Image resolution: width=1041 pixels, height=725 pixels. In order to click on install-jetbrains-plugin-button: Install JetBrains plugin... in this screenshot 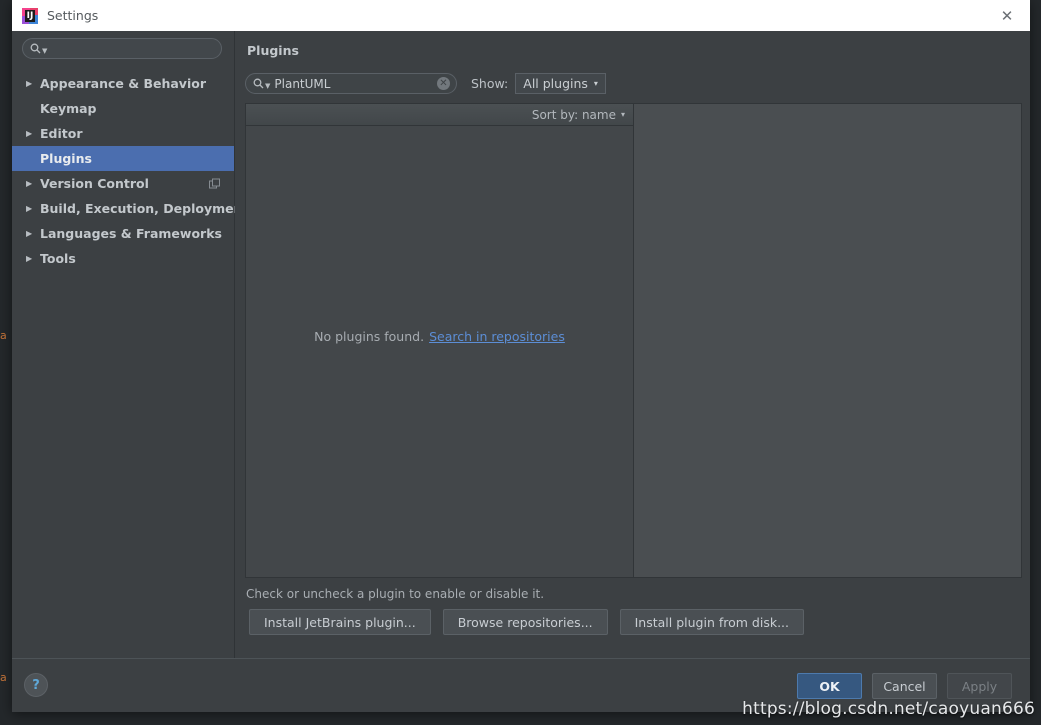, I will do `click(340, 622)`.